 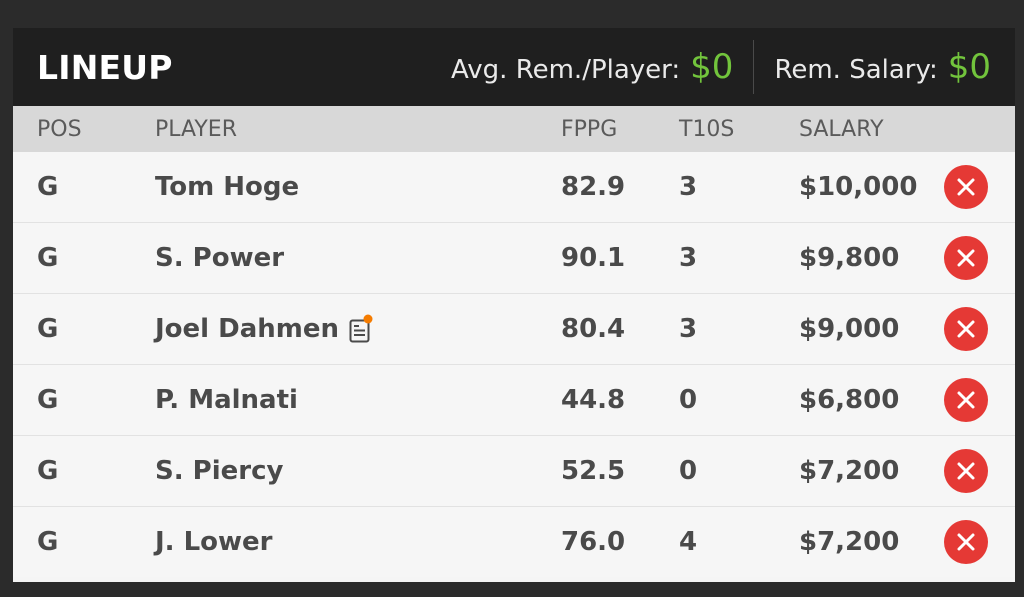 I want to click on lineup-row: G S. Piercy 52.5 0 $7,200, so click(x=514, y=470).